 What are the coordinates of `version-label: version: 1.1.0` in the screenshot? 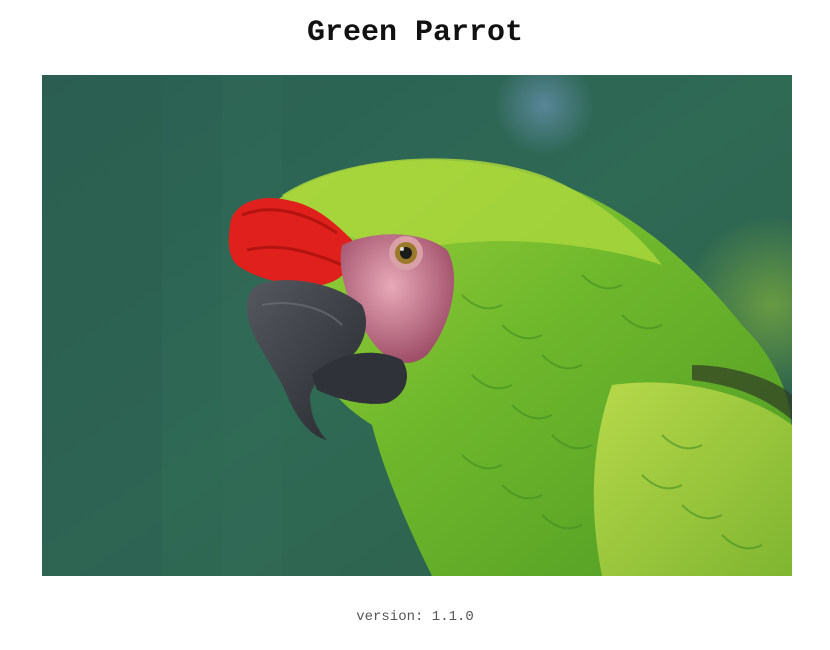 It's located at (415, 617).